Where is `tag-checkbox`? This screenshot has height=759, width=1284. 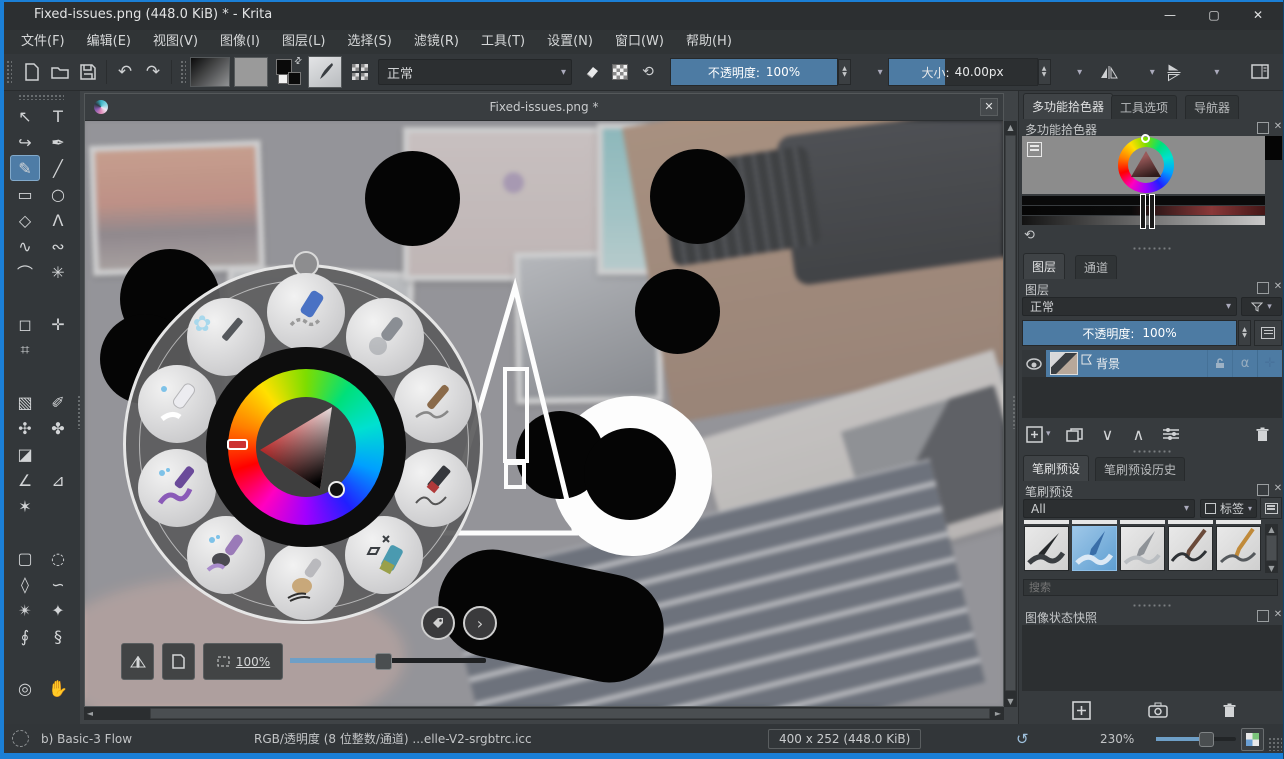 tag-checkbox is located at coordinates (1210, 508).